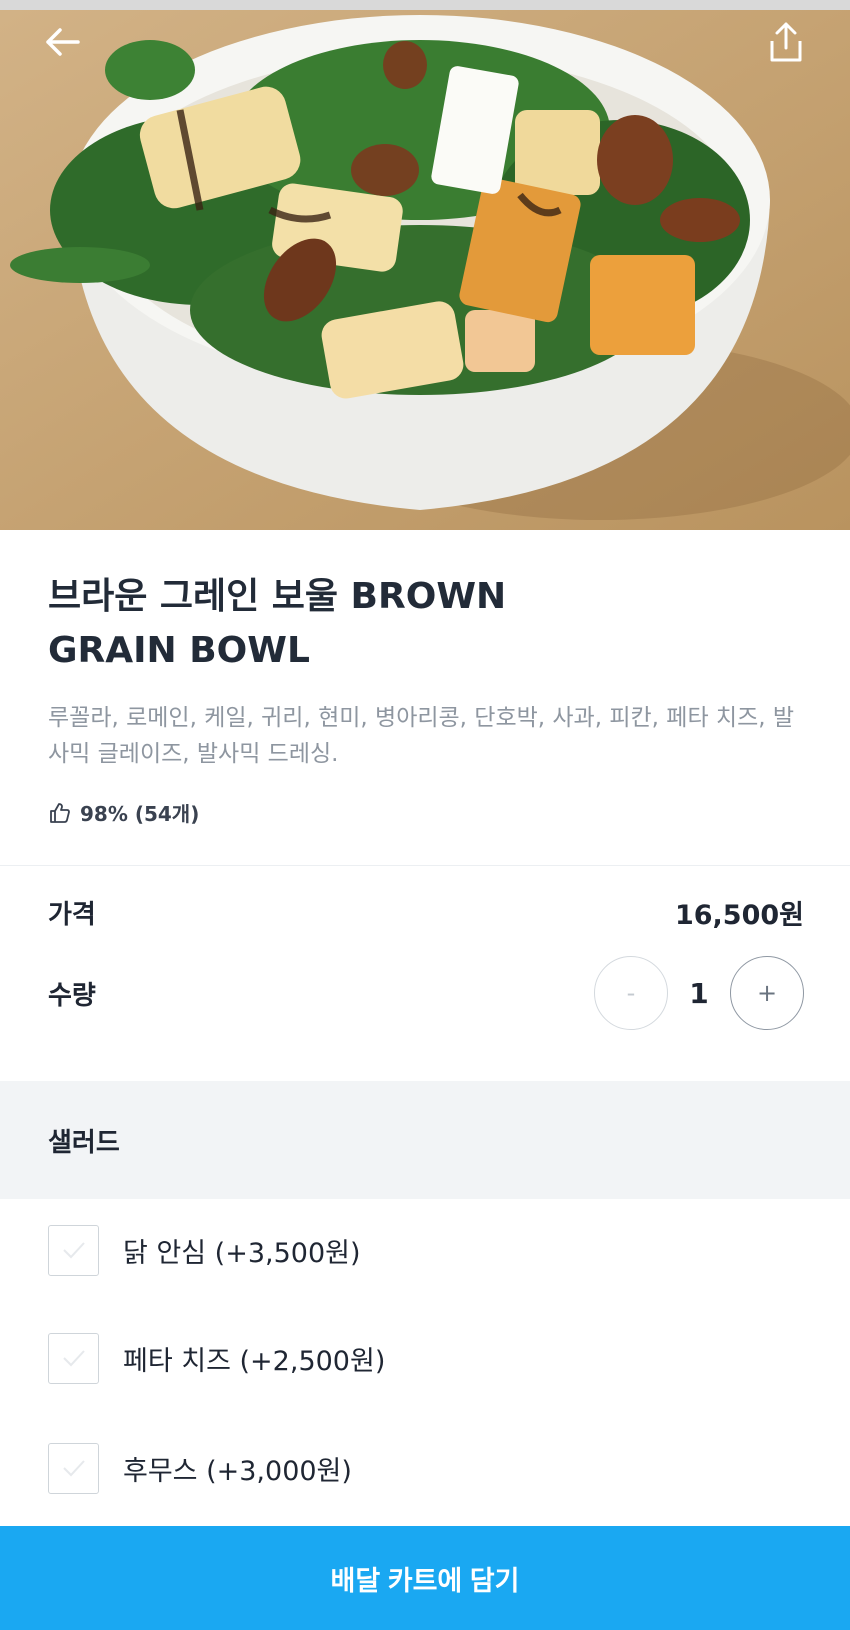 This screenshot has width=850, height=1630. Describe the element at coordinates (425, 1140) in the screenshot. I see `options-section-header: 샐러드` at that location.